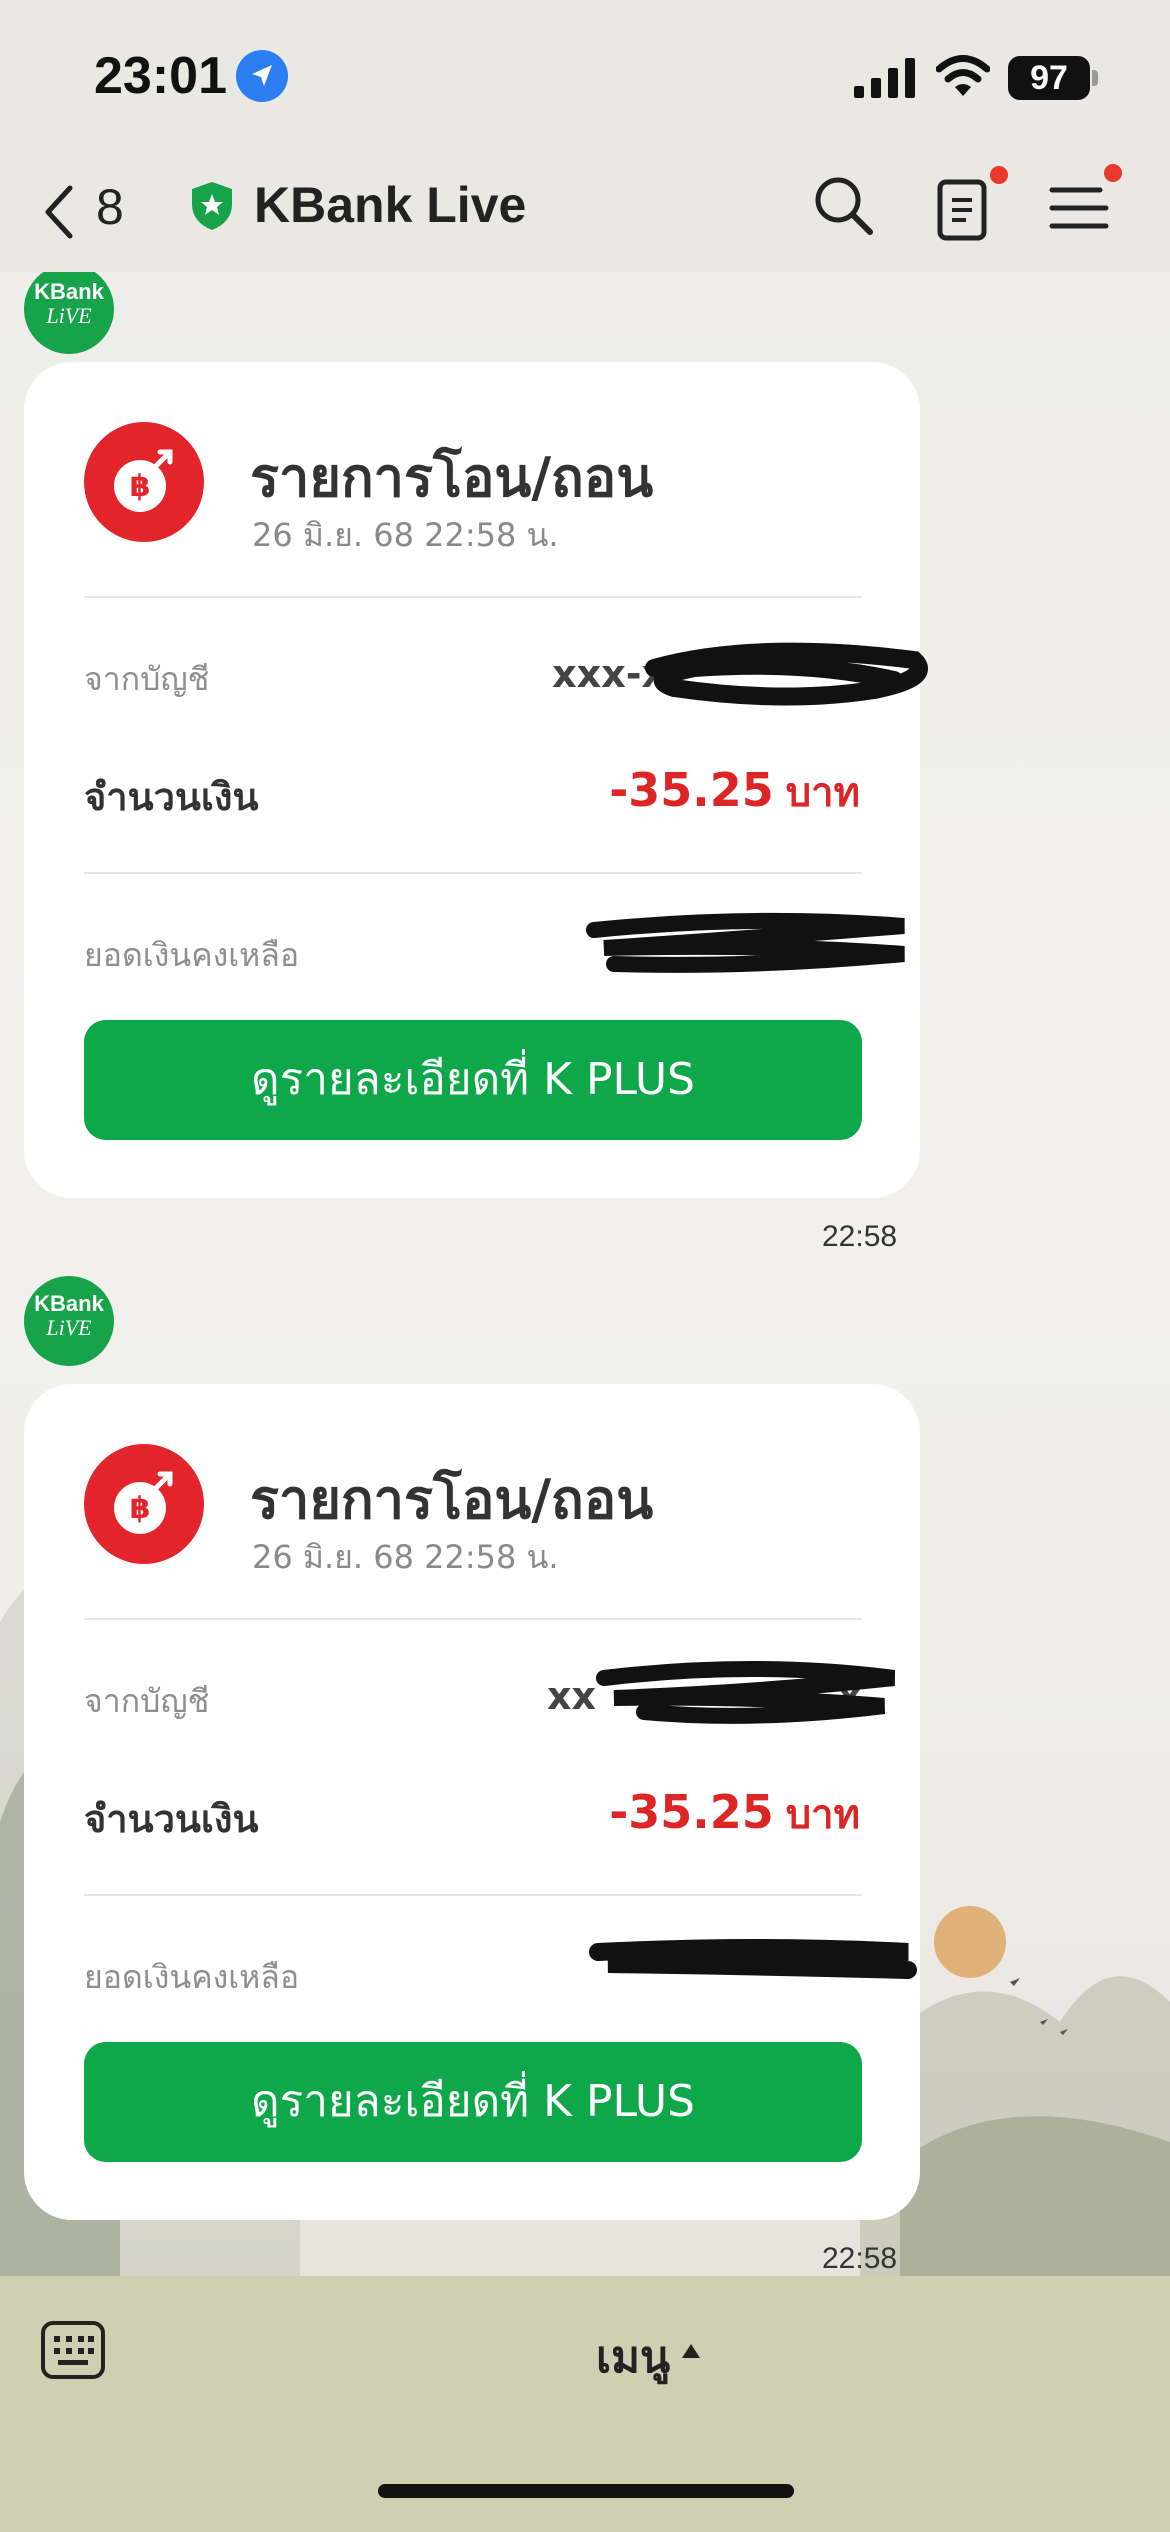  What do you see at coordinates (262, 76) in the screenshot?
I see `location-icon` at bounding box center [262, 76].